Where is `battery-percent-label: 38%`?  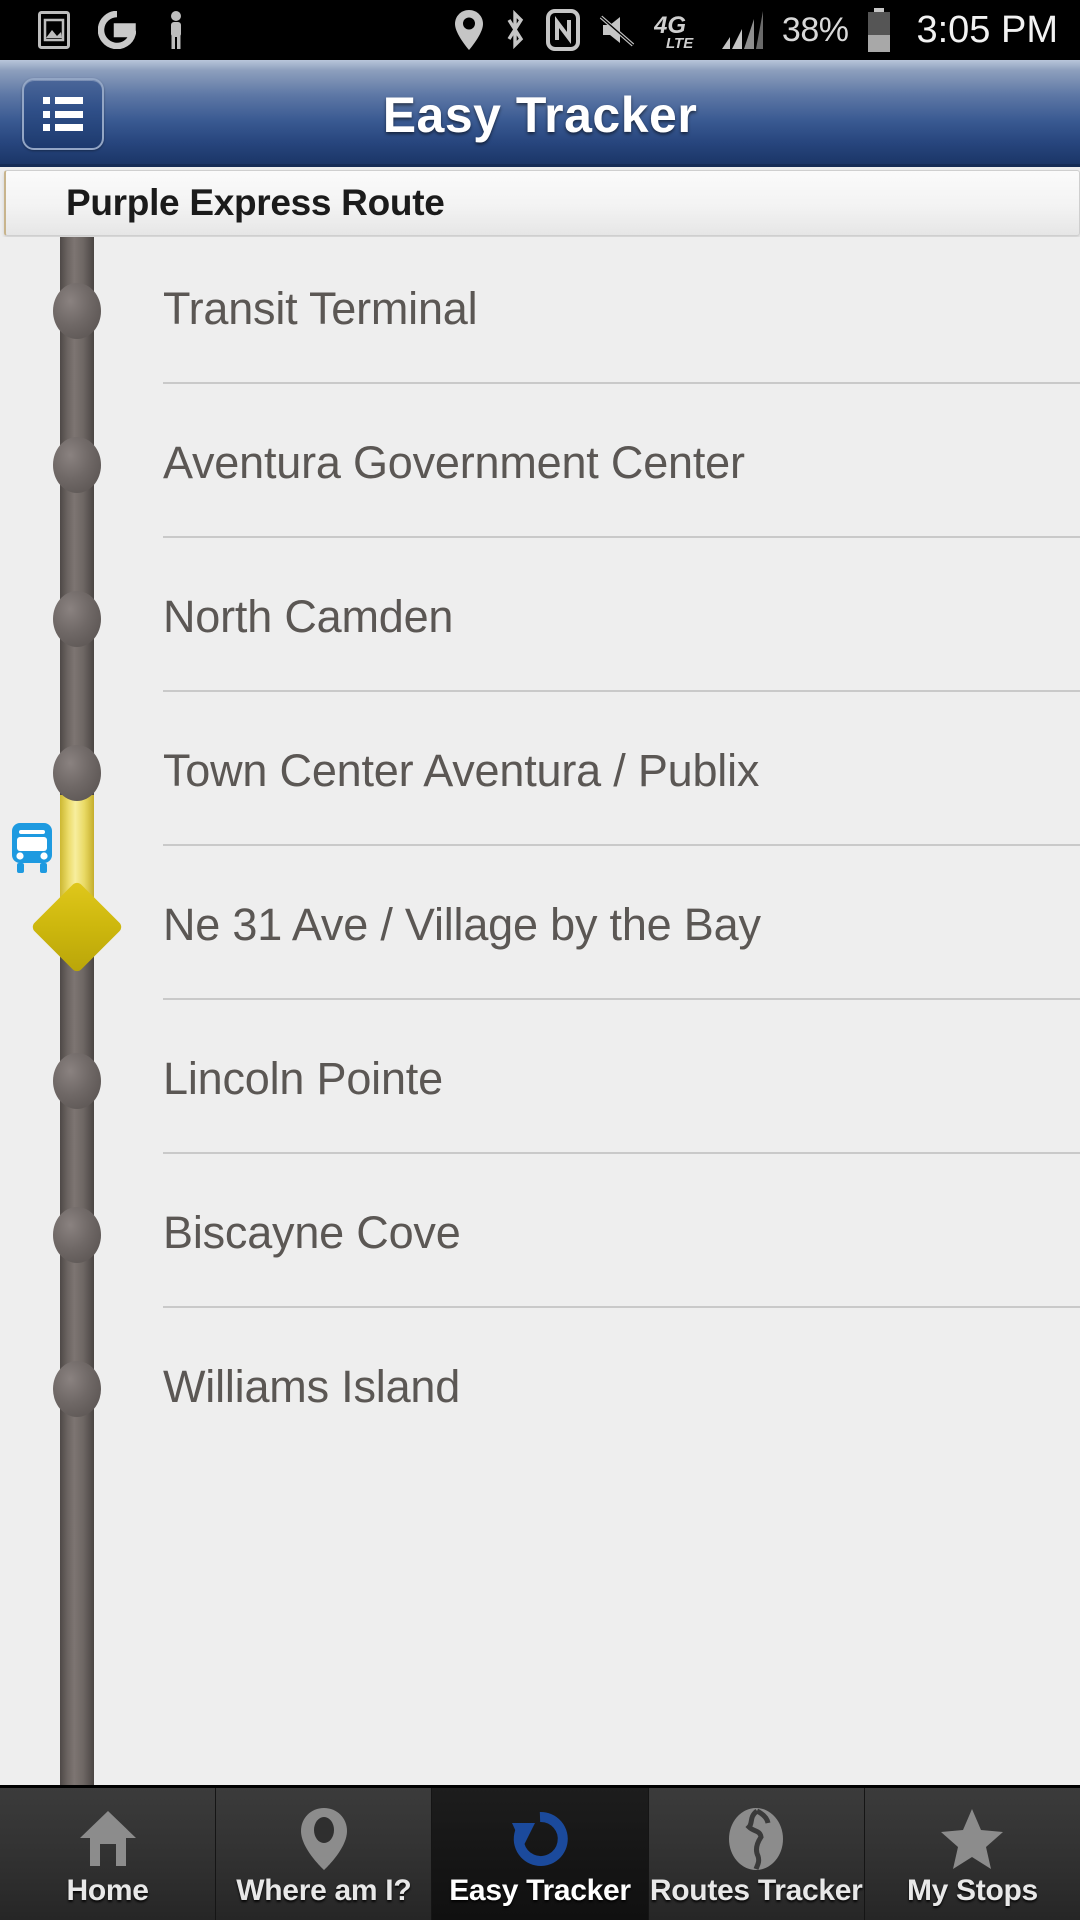 battery-percent-label: 38% is located at coordinates (815, 29).